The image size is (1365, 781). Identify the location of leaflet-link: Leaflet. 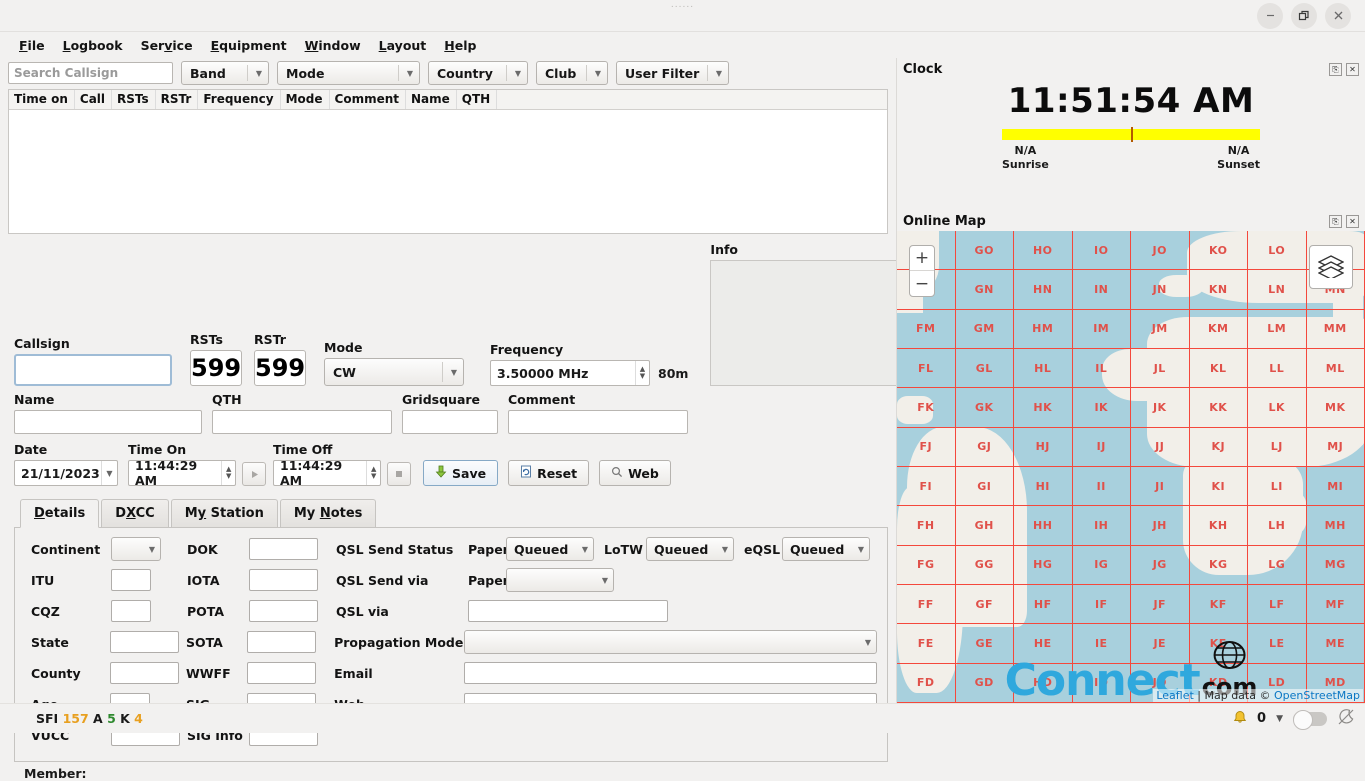
(1174, 695).